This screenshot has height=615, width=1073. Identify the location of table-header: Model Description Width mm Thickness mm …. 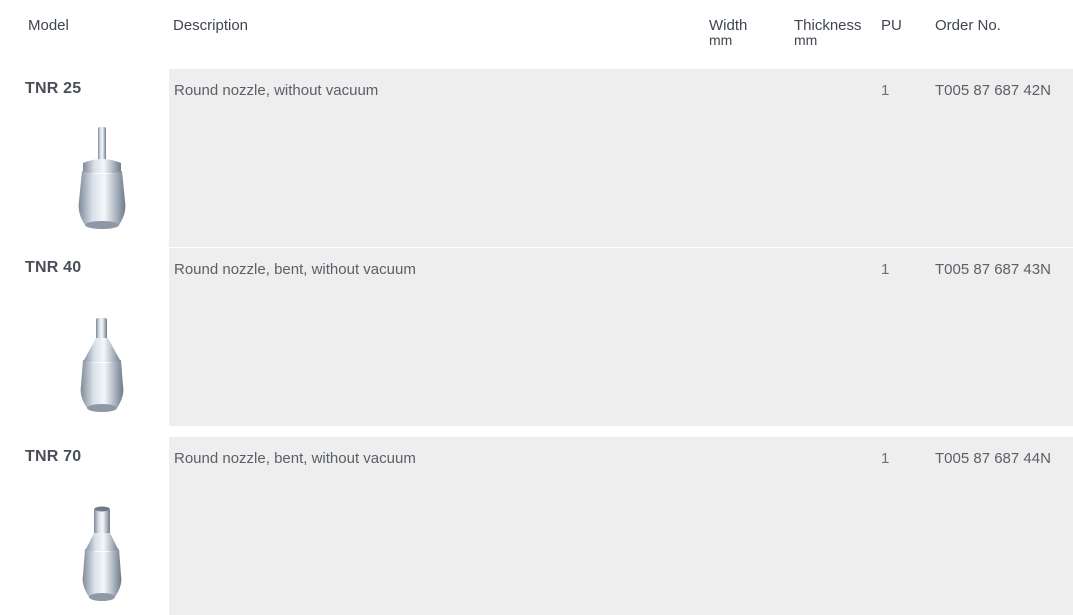
(536, 40).